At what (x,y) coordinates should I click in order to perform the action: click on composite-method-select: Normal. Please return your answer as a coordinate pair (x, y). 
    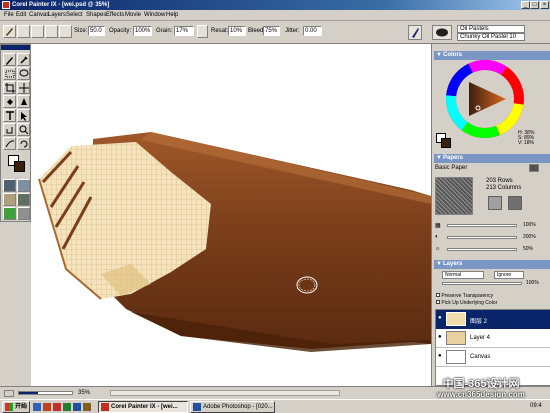
    Looking at the image, I should click on (463, 275).